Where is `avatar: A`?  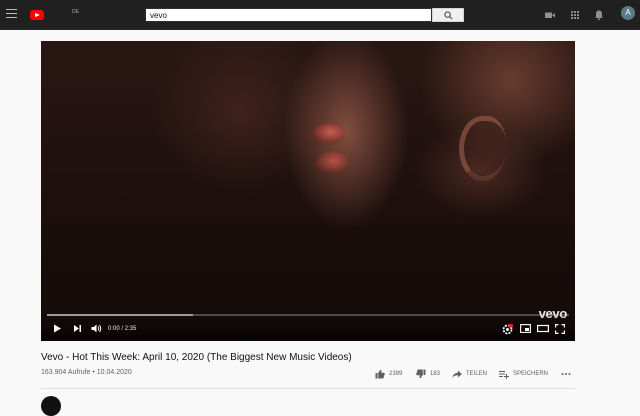 avatar: A is located at coordinates (628, 13).